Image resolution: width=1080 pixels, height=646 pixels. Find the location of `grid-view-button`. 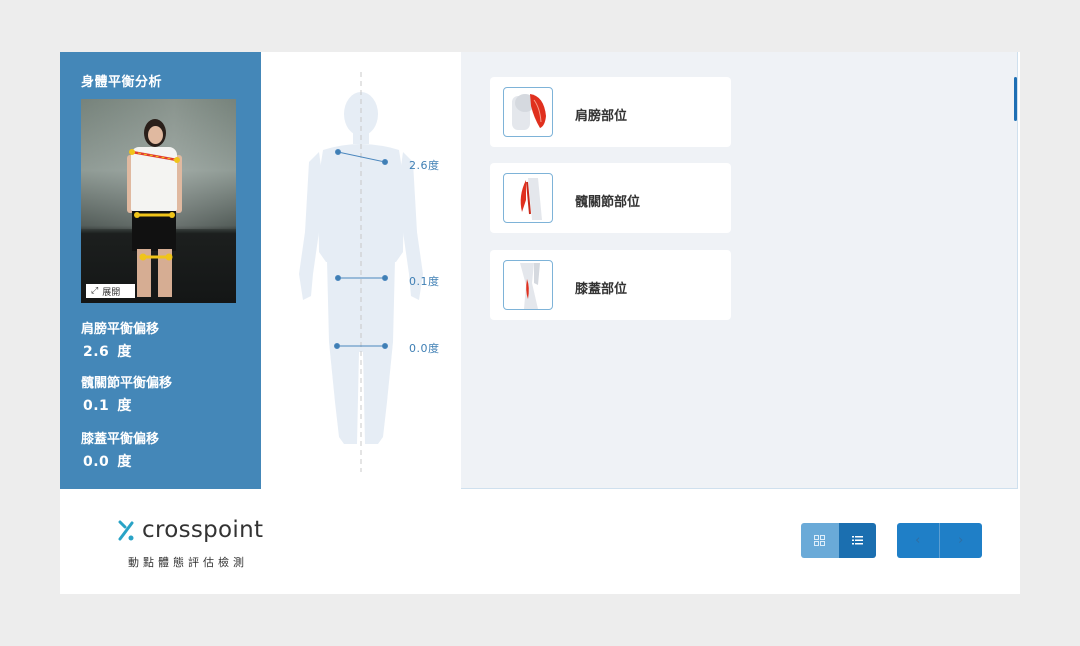

grid-view-button is located at coordinates (820, 540).